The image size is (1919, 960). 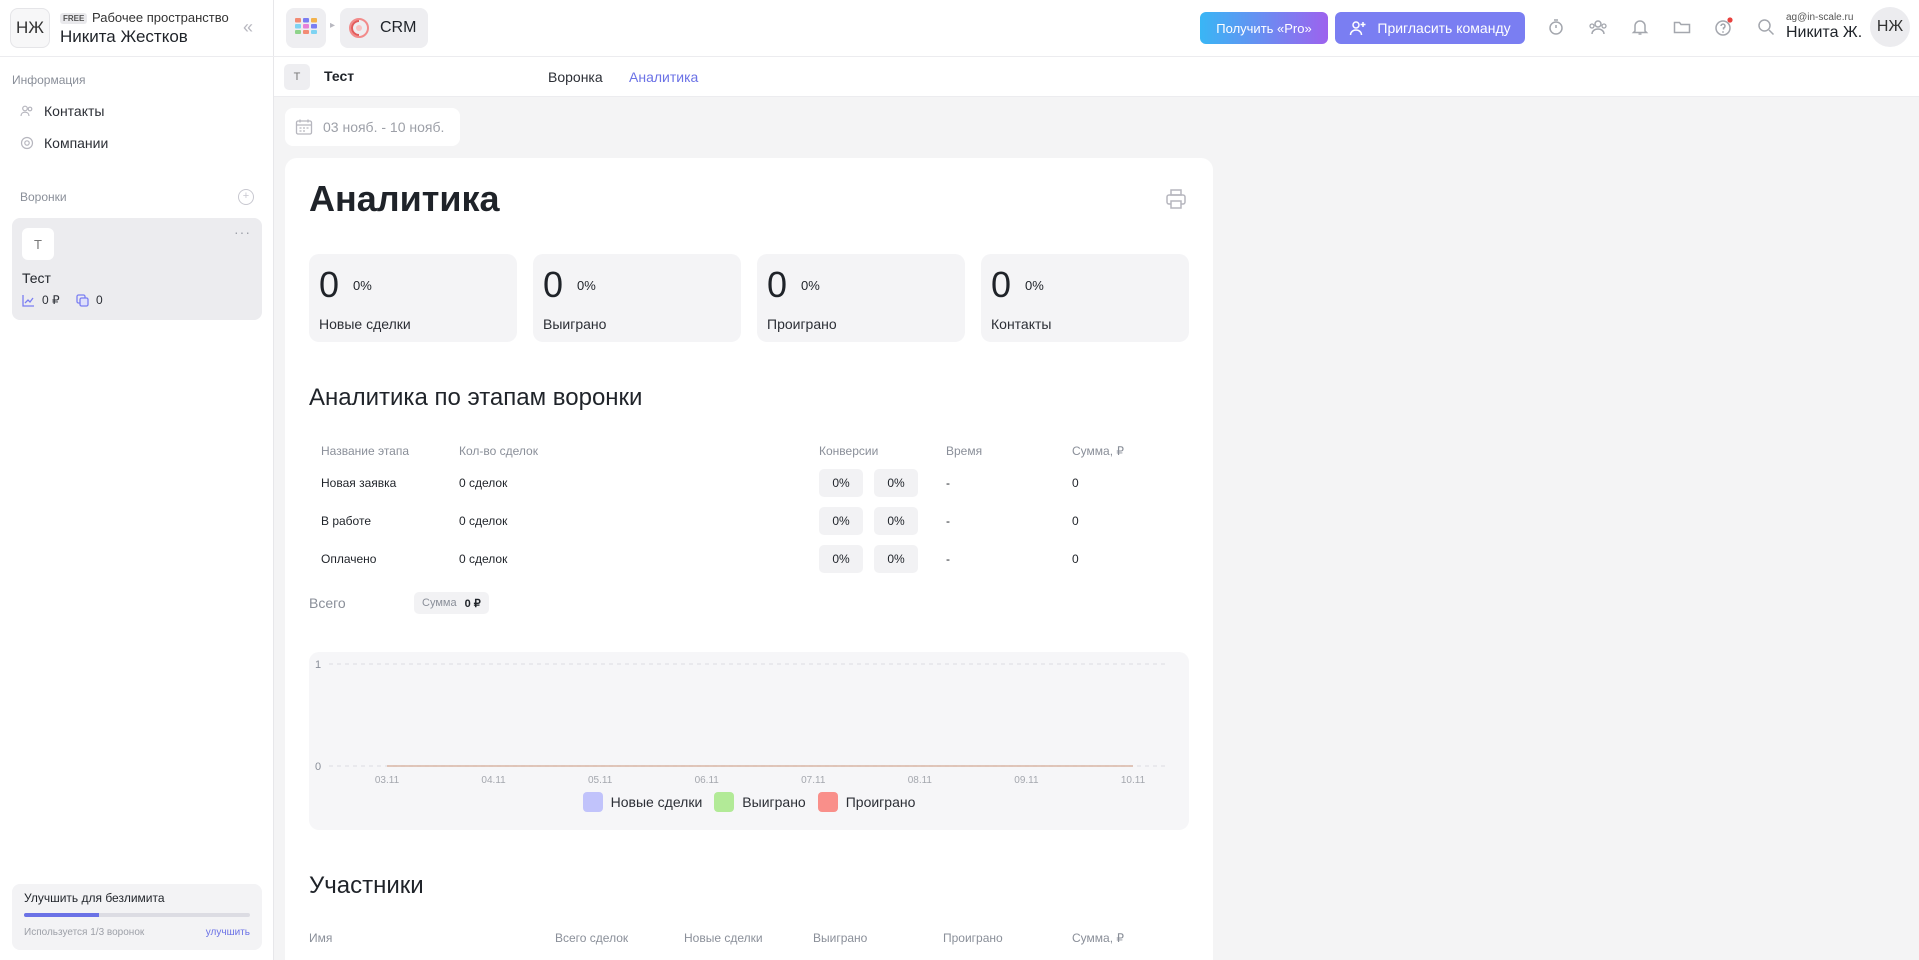 What do you see at coordinates (160, 17) in the screenshot?
I see `workspace-label: Рабочее пространство` at bounding box center [160, 17].